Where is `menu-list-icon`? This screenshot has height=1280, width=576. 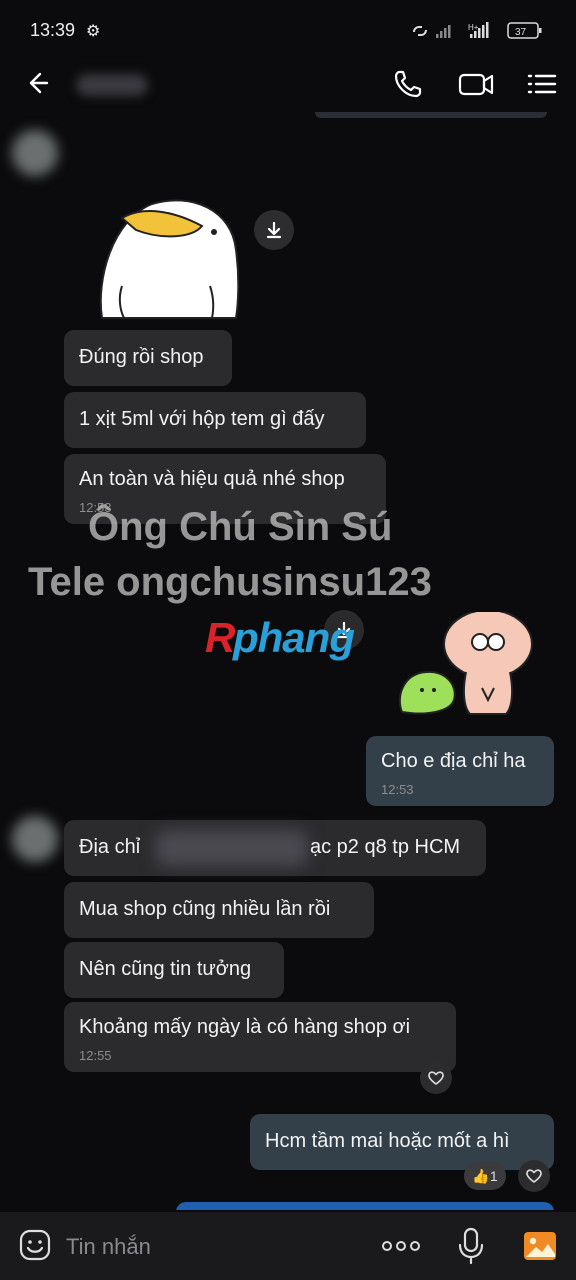 menu-list-icon is located at coordinates (542, 84).